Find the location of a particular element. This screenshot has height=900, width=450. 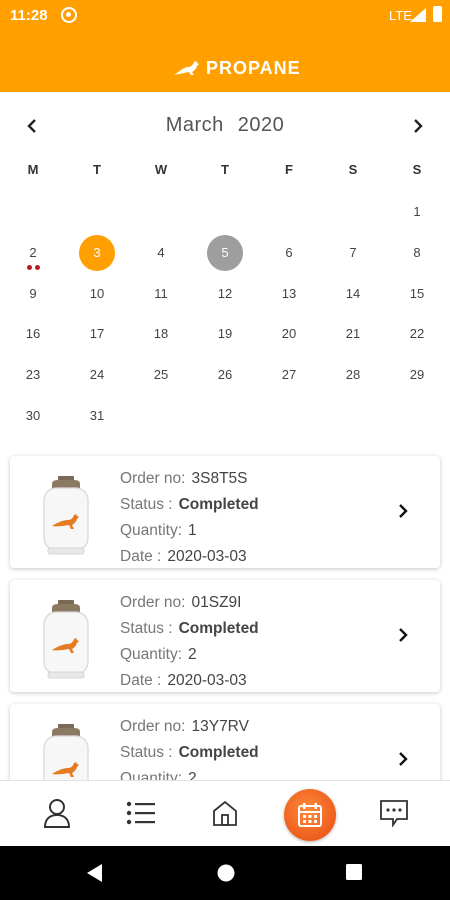

chat-icon is located at coordinates (394, 813).